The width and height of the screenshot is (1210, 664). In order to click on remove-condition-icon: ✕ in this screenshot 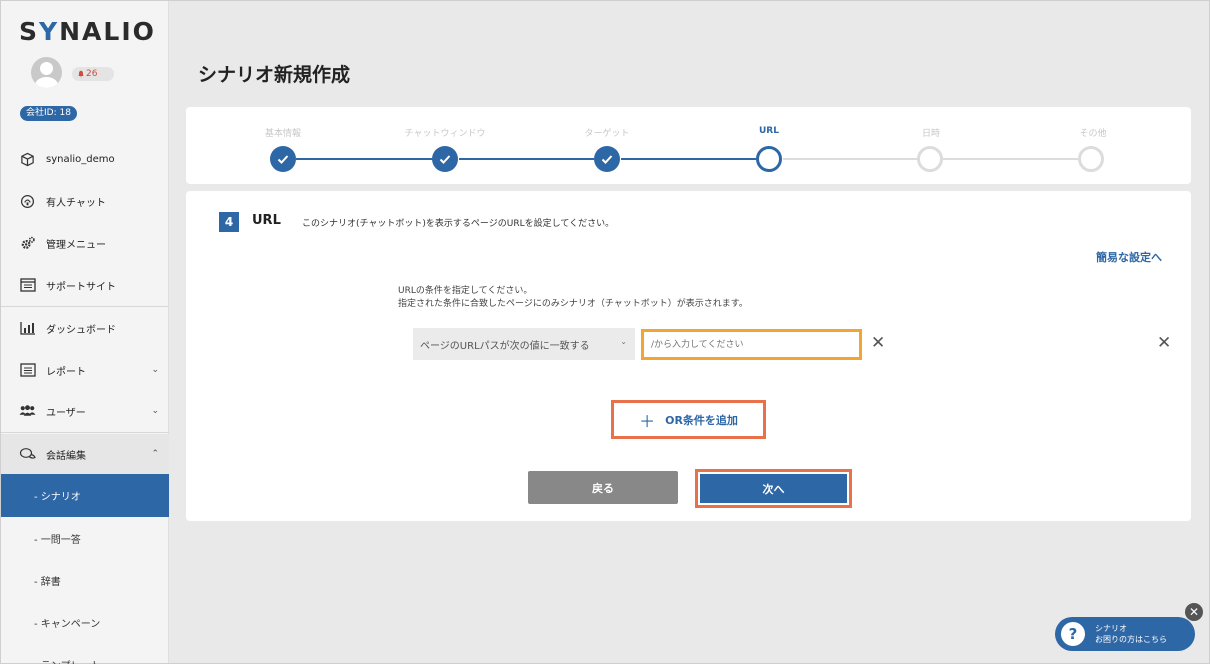, I will do `click(878, 343)`.